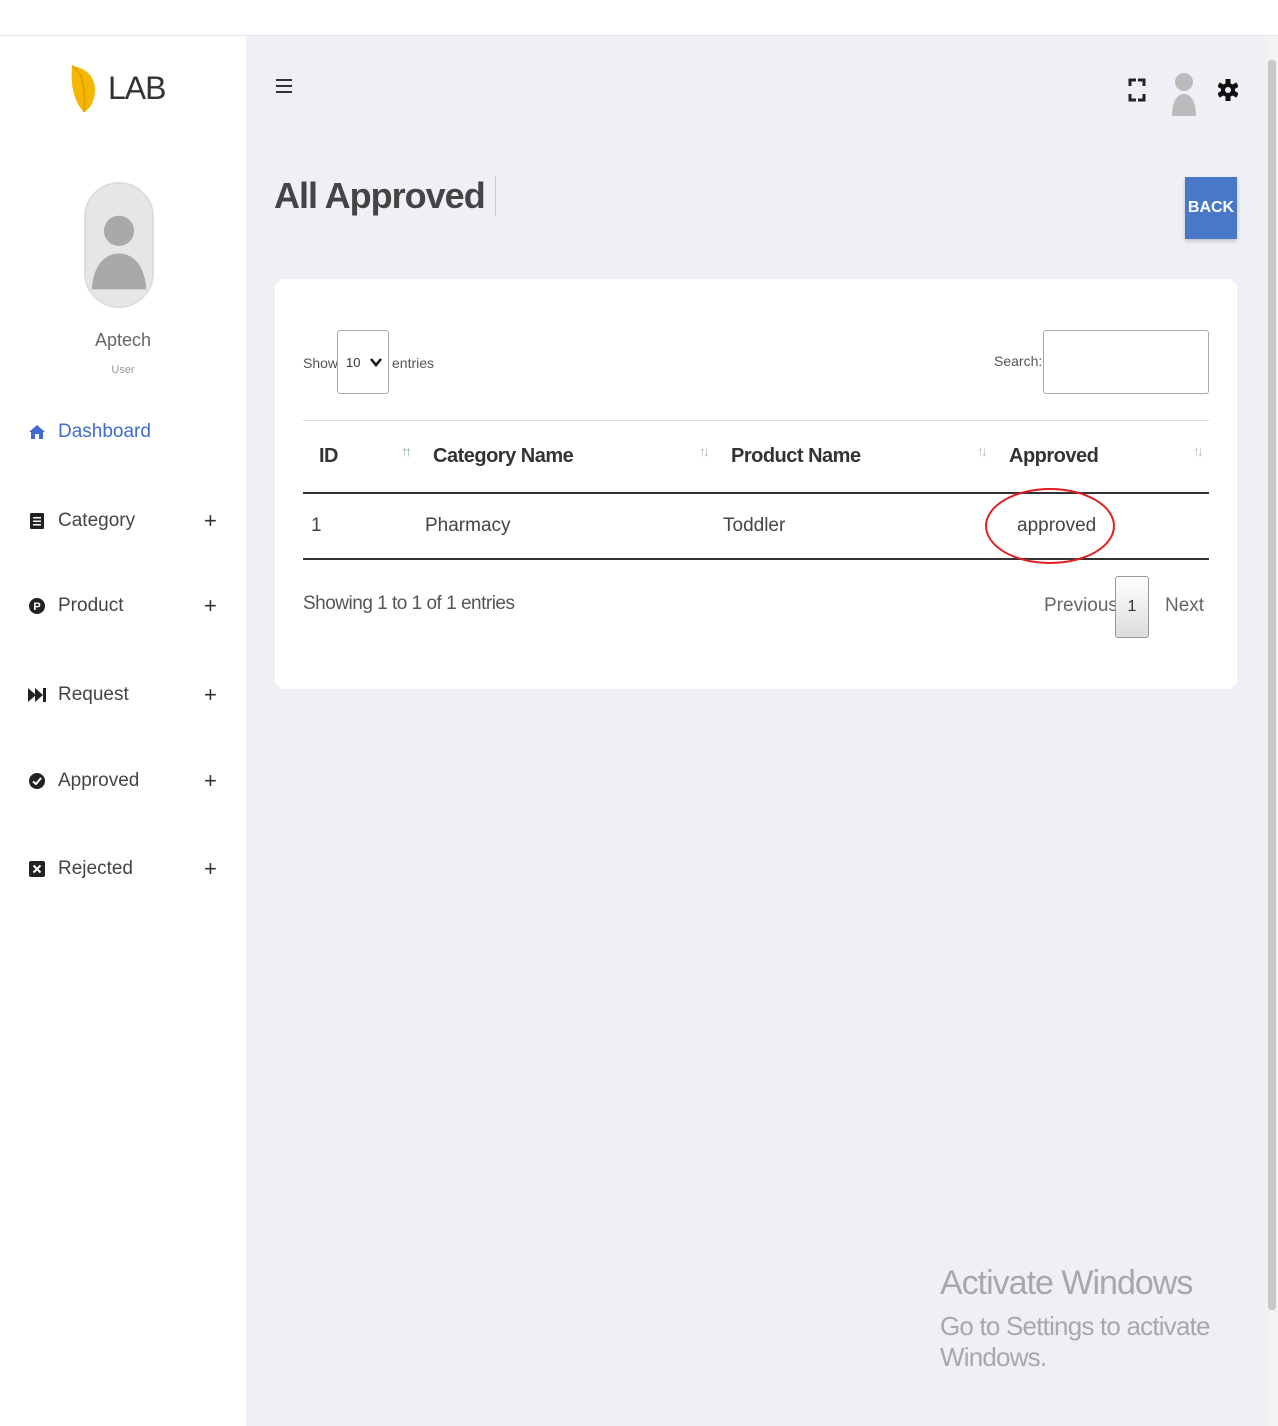 Image resolution: width=1278 pixels, height=1426 pixels. What do you see at coordinates (37, 869) in the screenshot?
I see `x-square-icon` at bounding box center [37, 869].